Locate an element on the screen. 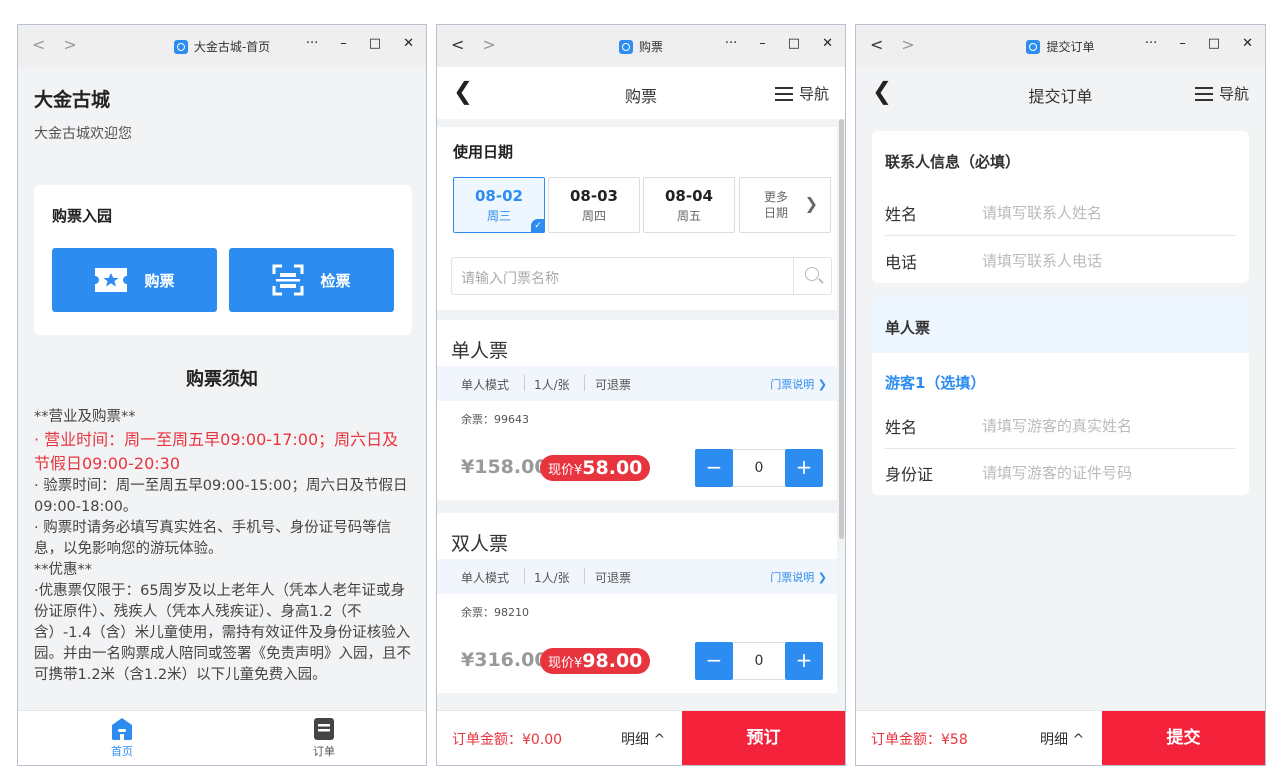 The image size is (1280, 780). guest-id-row: 身份证 请填写游客的证件号码 is located at coordinates (1060, 472).